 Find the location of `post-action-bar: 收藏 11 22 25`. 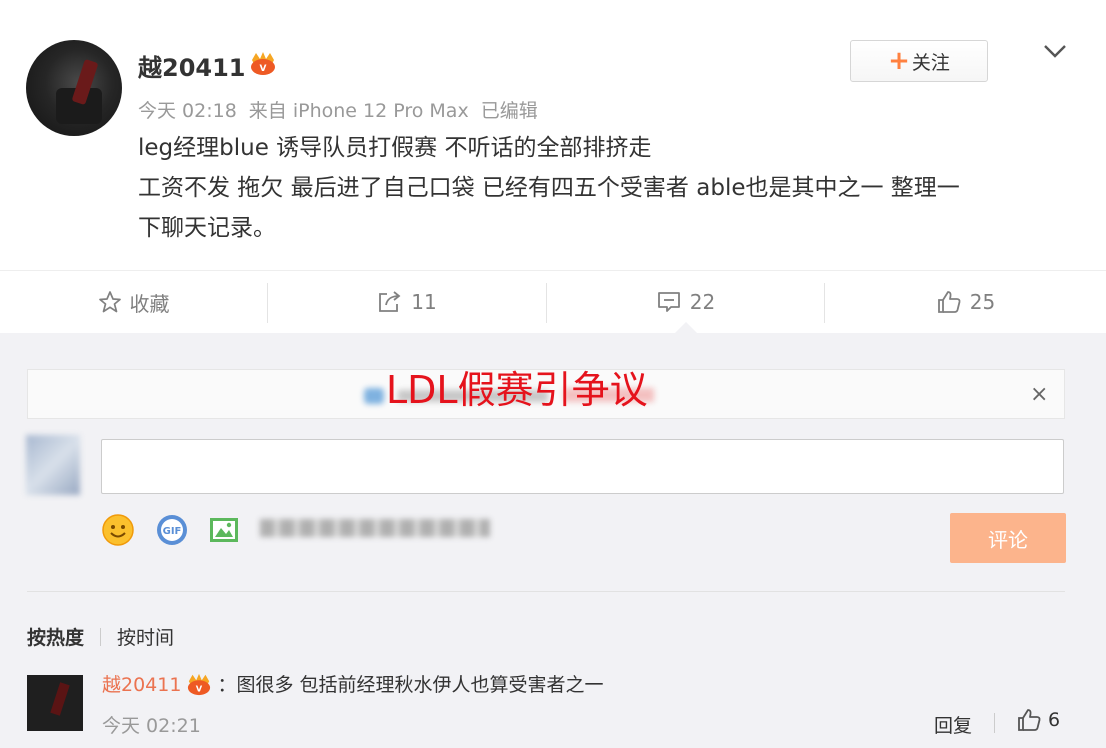

post-action-bar: 收藏 11 22 25 is located at coordinates (553, 301).